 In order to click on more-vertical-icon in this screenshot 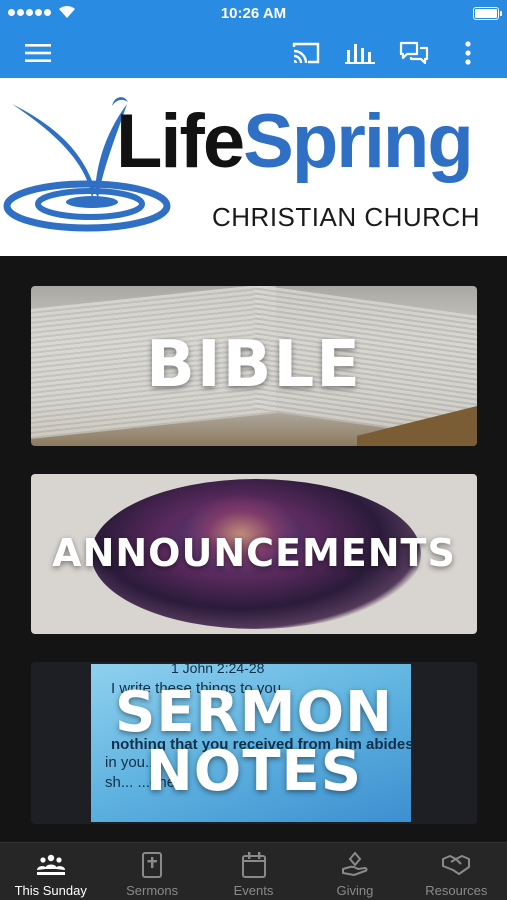, I will do `click(468, 53)`.